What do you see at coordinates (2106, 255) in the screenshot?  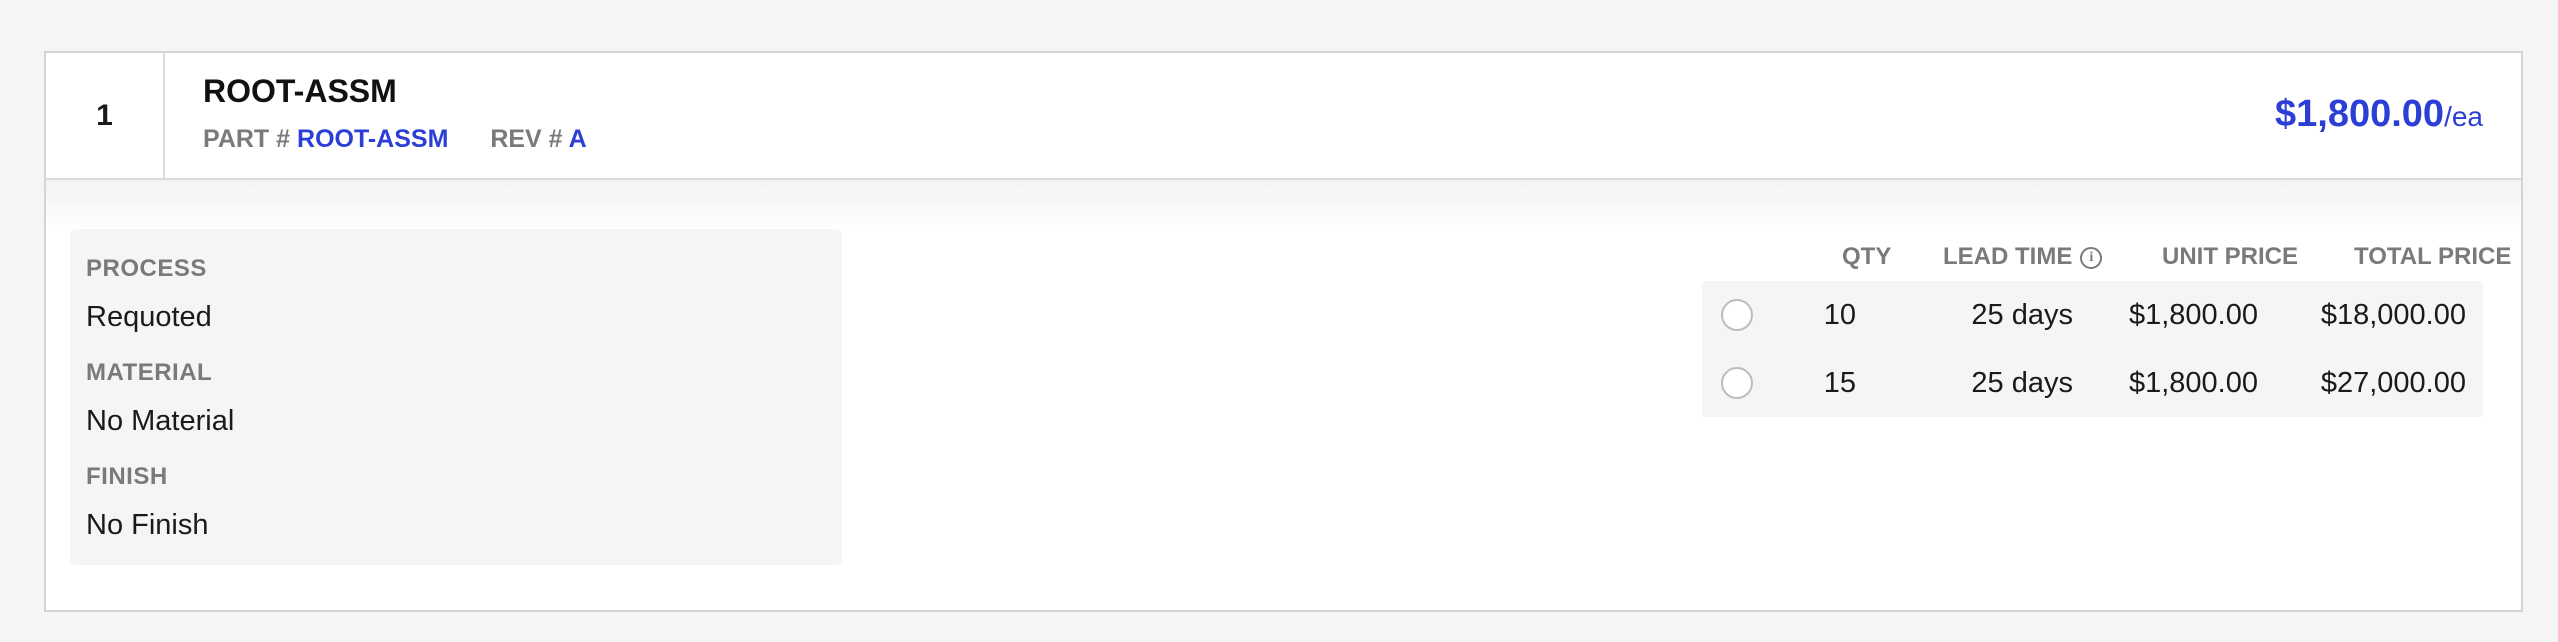 I see `table-header: QTY LEAD TIME i UNIT PRICE TOTAL PRICE` at bounding box center [2106, 255].